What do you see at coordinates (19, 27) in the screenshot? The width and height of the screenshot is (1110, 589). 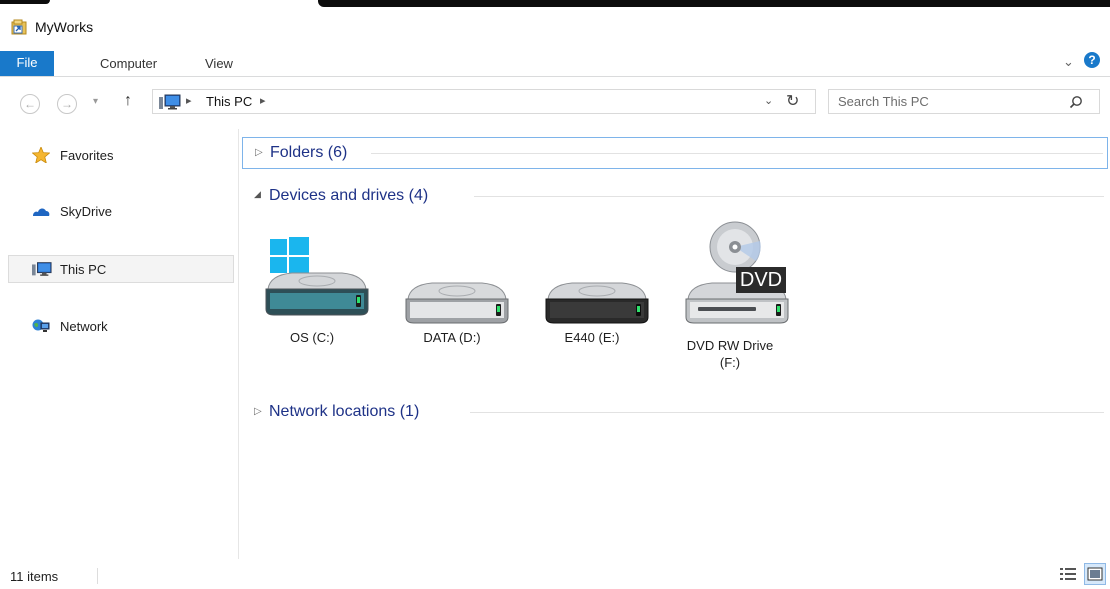 I see `folder-shortcut-icon` at bounding box center [19, 27].